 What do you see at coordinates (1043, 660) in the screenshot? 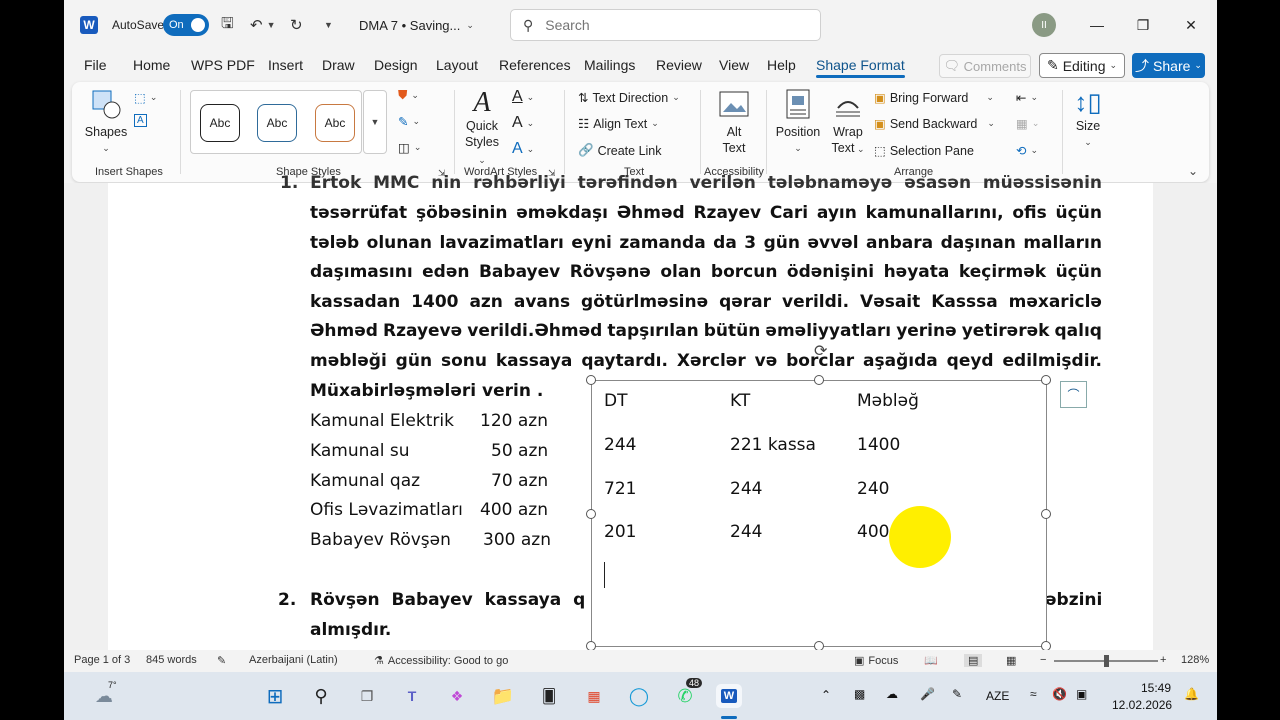
I see `zoom-out-icon: −` at bounding box center [1043, 660].